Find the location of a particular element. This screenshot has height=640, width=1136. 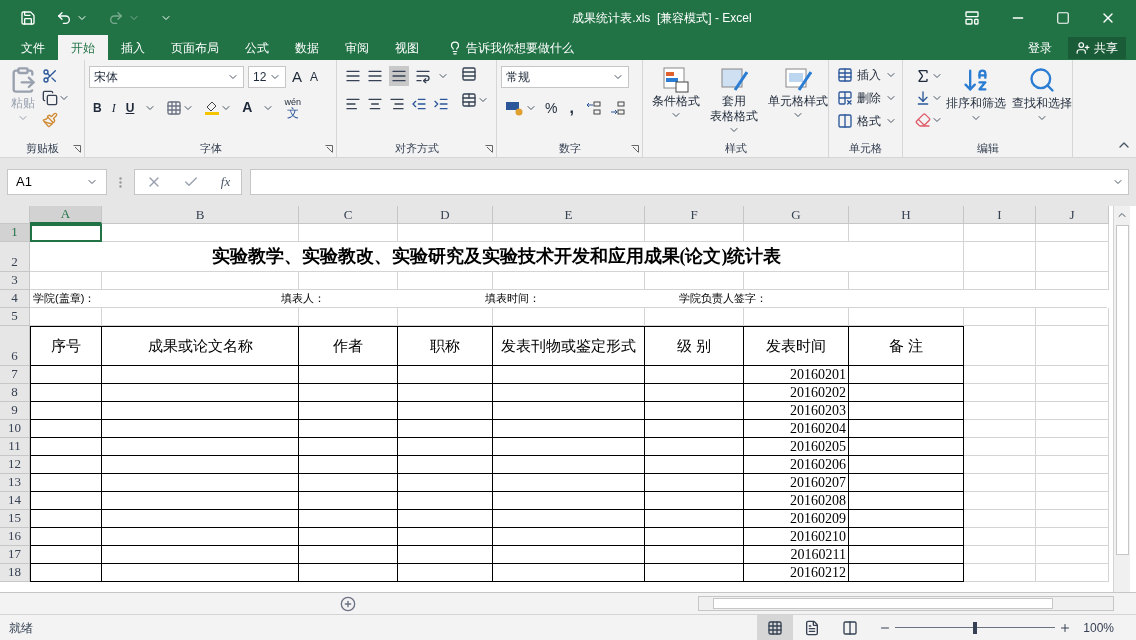

underline-button: U is located at coordinates (130, 107).